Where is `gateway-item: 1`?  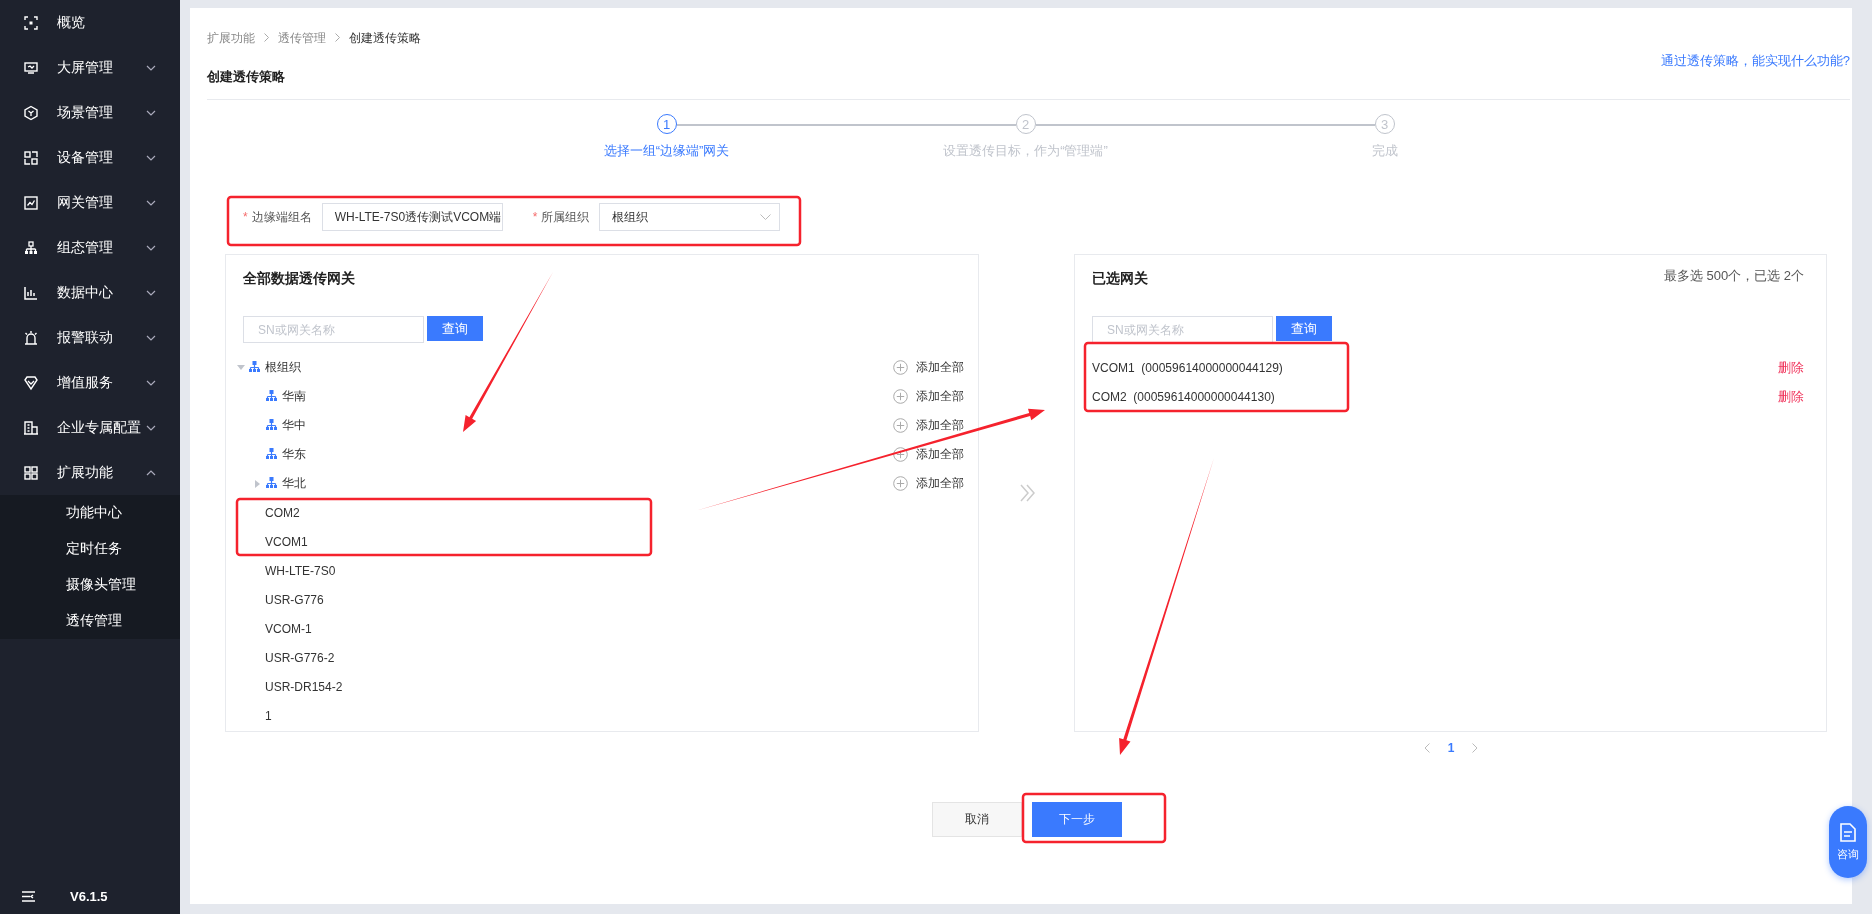
gateway-item: 1 is located at coordinates (268, 715).